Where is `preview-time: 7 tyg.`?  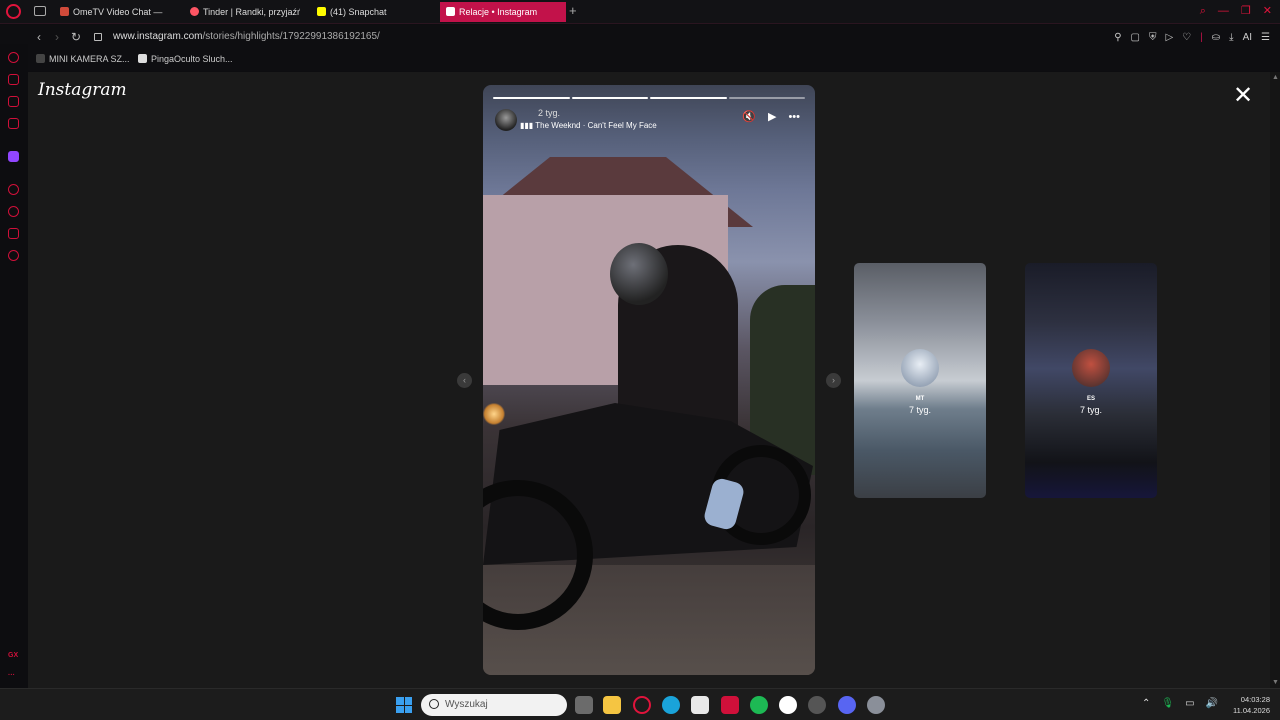 preview-time: 7 tyg. is located at coordinates (919, 410).